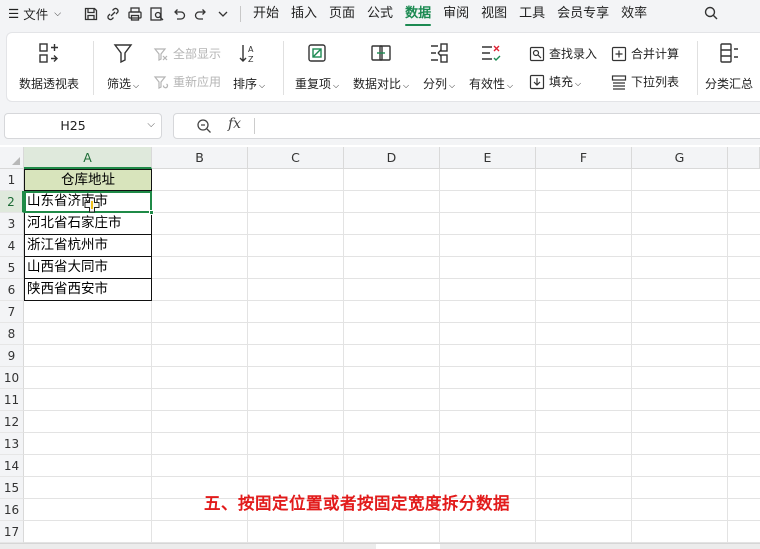 Image resolution: width=760 pixels, height=549 pixels. What do you see at coordinates (561, 82) in the screenshot?
I see `fill-label: 填充` at bounding box center [561, 82].